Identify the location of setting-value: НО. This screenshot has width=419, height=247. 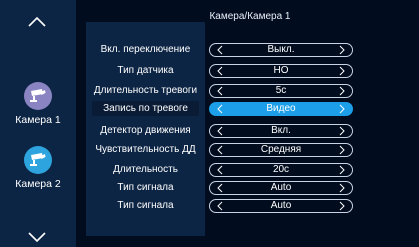
(281, 70).